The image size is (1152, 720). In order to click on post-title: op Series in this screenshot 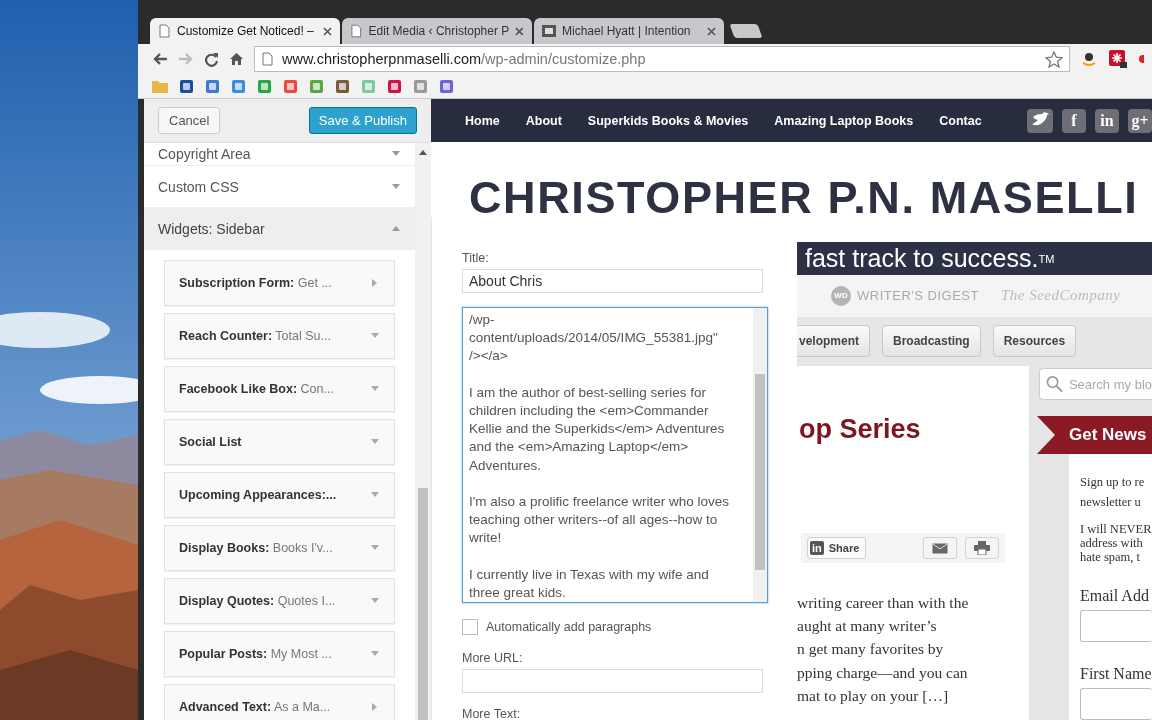, I will do `click(913, 429)`.